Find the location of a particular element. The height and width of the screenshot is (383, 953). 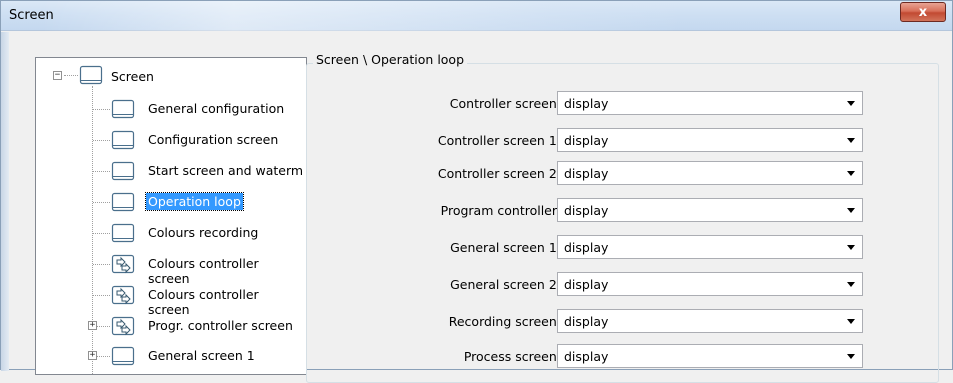

field-label: Controller screen 2: is located at coordinates (499, 173).